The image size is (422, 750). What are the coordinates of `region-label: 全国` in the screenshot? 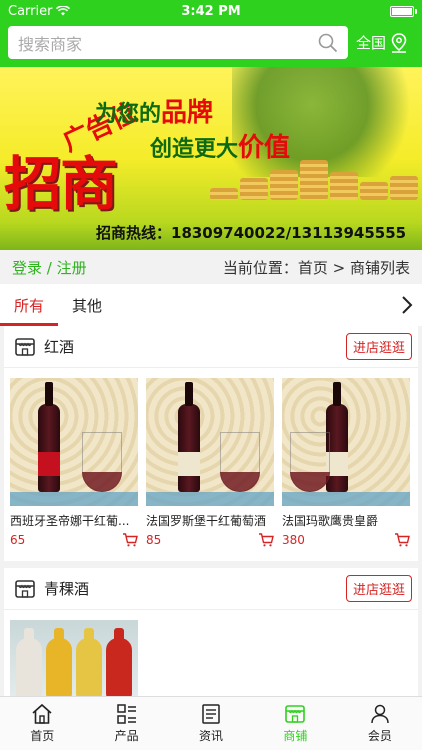 It's located at (371, 43).